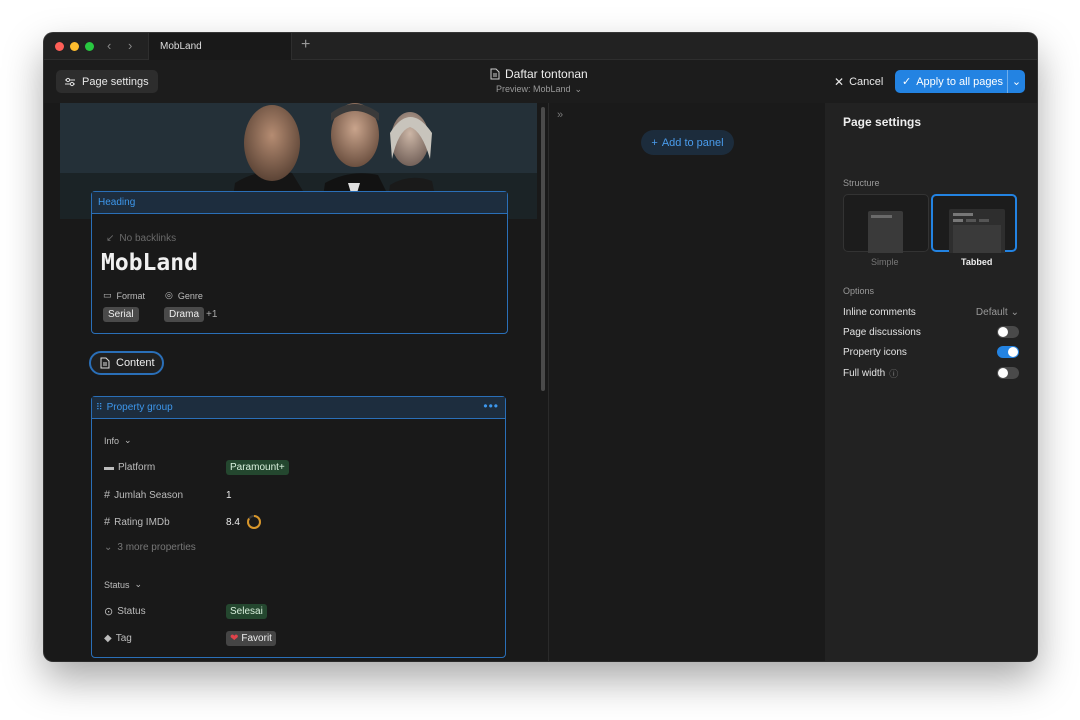  What do you see at coordinates (893, 373) in the screenshot?
I see `info-icon: ⓘ` at bounding box center [893, 373].